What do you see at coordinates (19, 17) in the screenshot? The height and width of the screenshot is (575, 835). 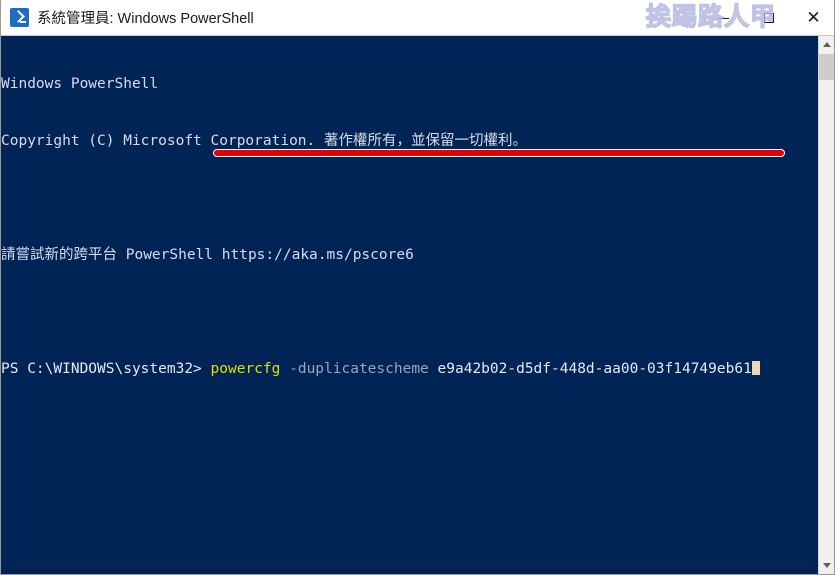 I see `powershell-icon` at bounding box center [19, 17].